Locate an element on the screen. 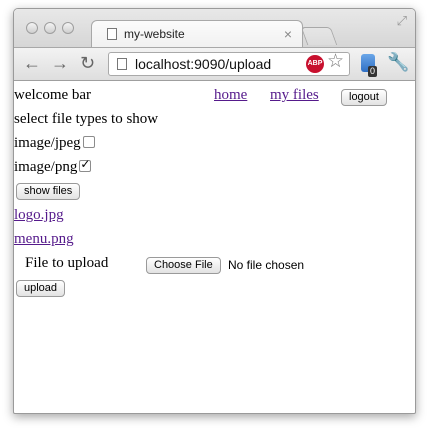  minimize-window-button is located at coordinates (50, 28).